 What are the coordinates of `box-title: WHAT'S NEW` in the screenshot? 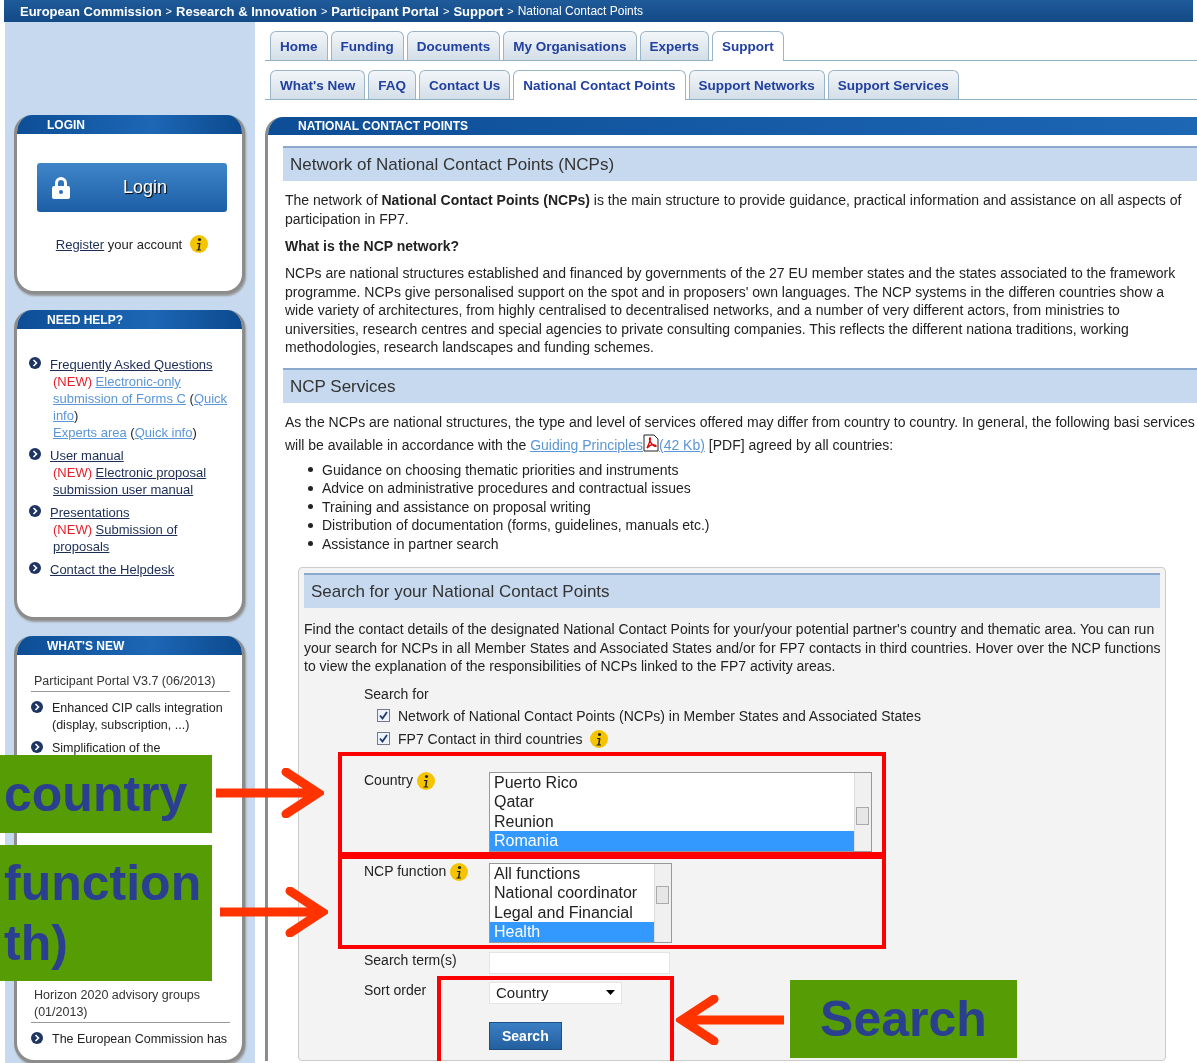 It's located at (129, 646).